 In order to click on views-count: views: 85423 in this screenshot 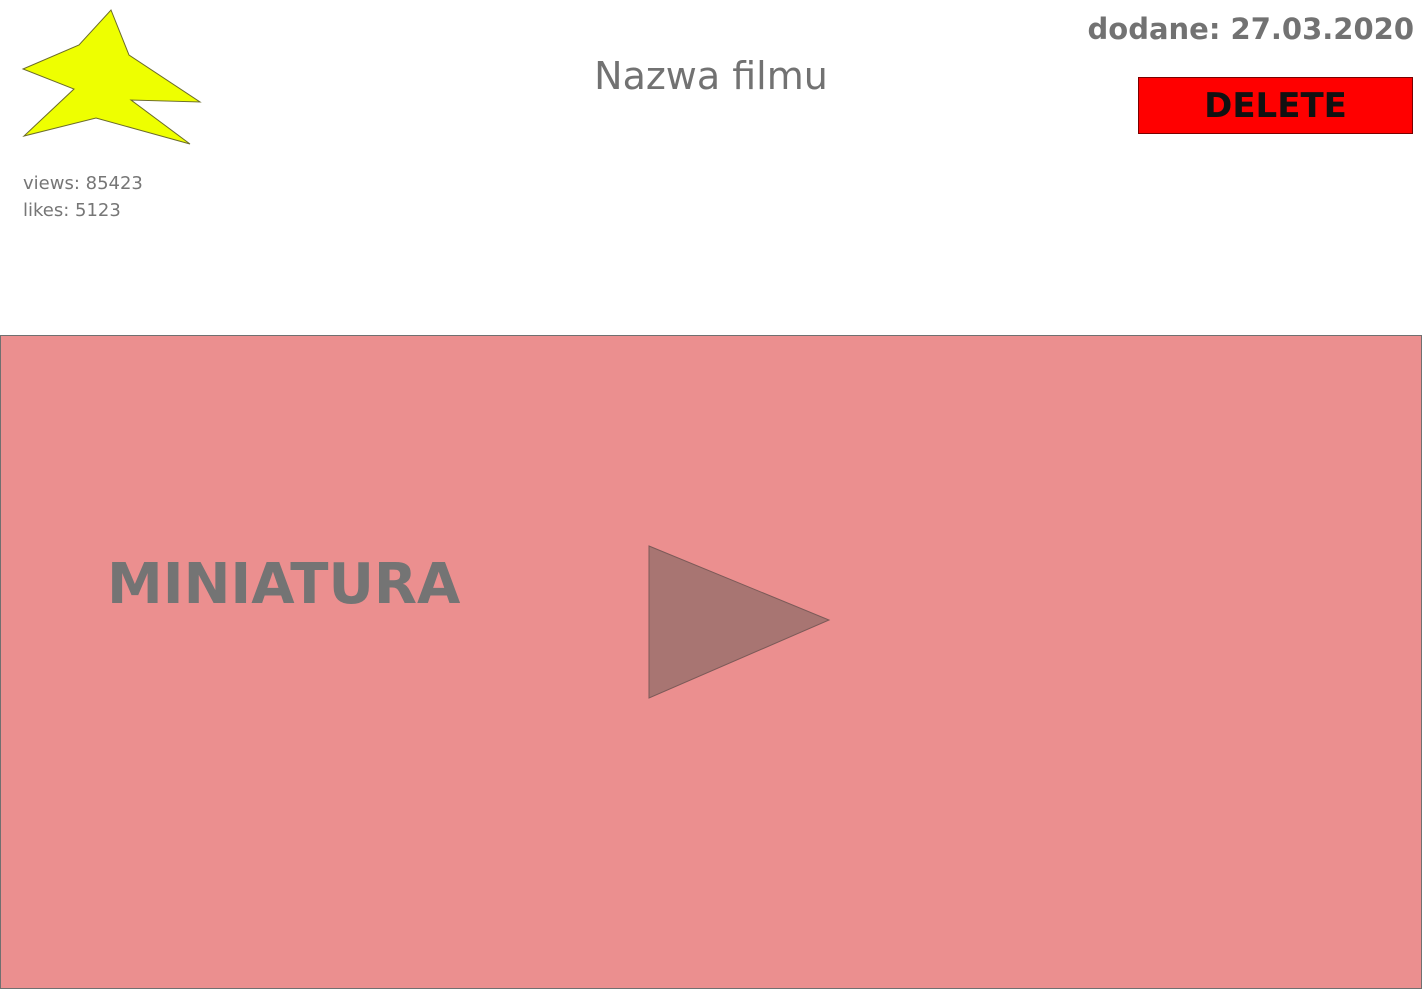, I will do `click(83, 183)`.